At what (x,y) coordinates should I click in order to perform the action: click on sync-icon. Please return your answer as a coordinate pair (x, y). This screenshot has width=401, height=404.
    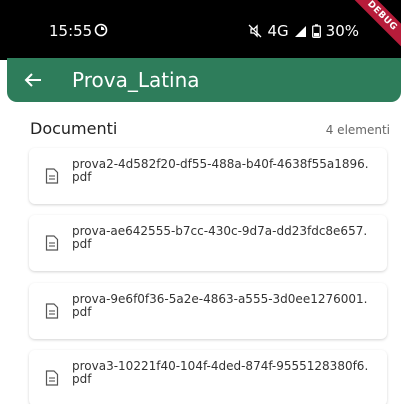
    Looking at the image, I should click on (101, 30).